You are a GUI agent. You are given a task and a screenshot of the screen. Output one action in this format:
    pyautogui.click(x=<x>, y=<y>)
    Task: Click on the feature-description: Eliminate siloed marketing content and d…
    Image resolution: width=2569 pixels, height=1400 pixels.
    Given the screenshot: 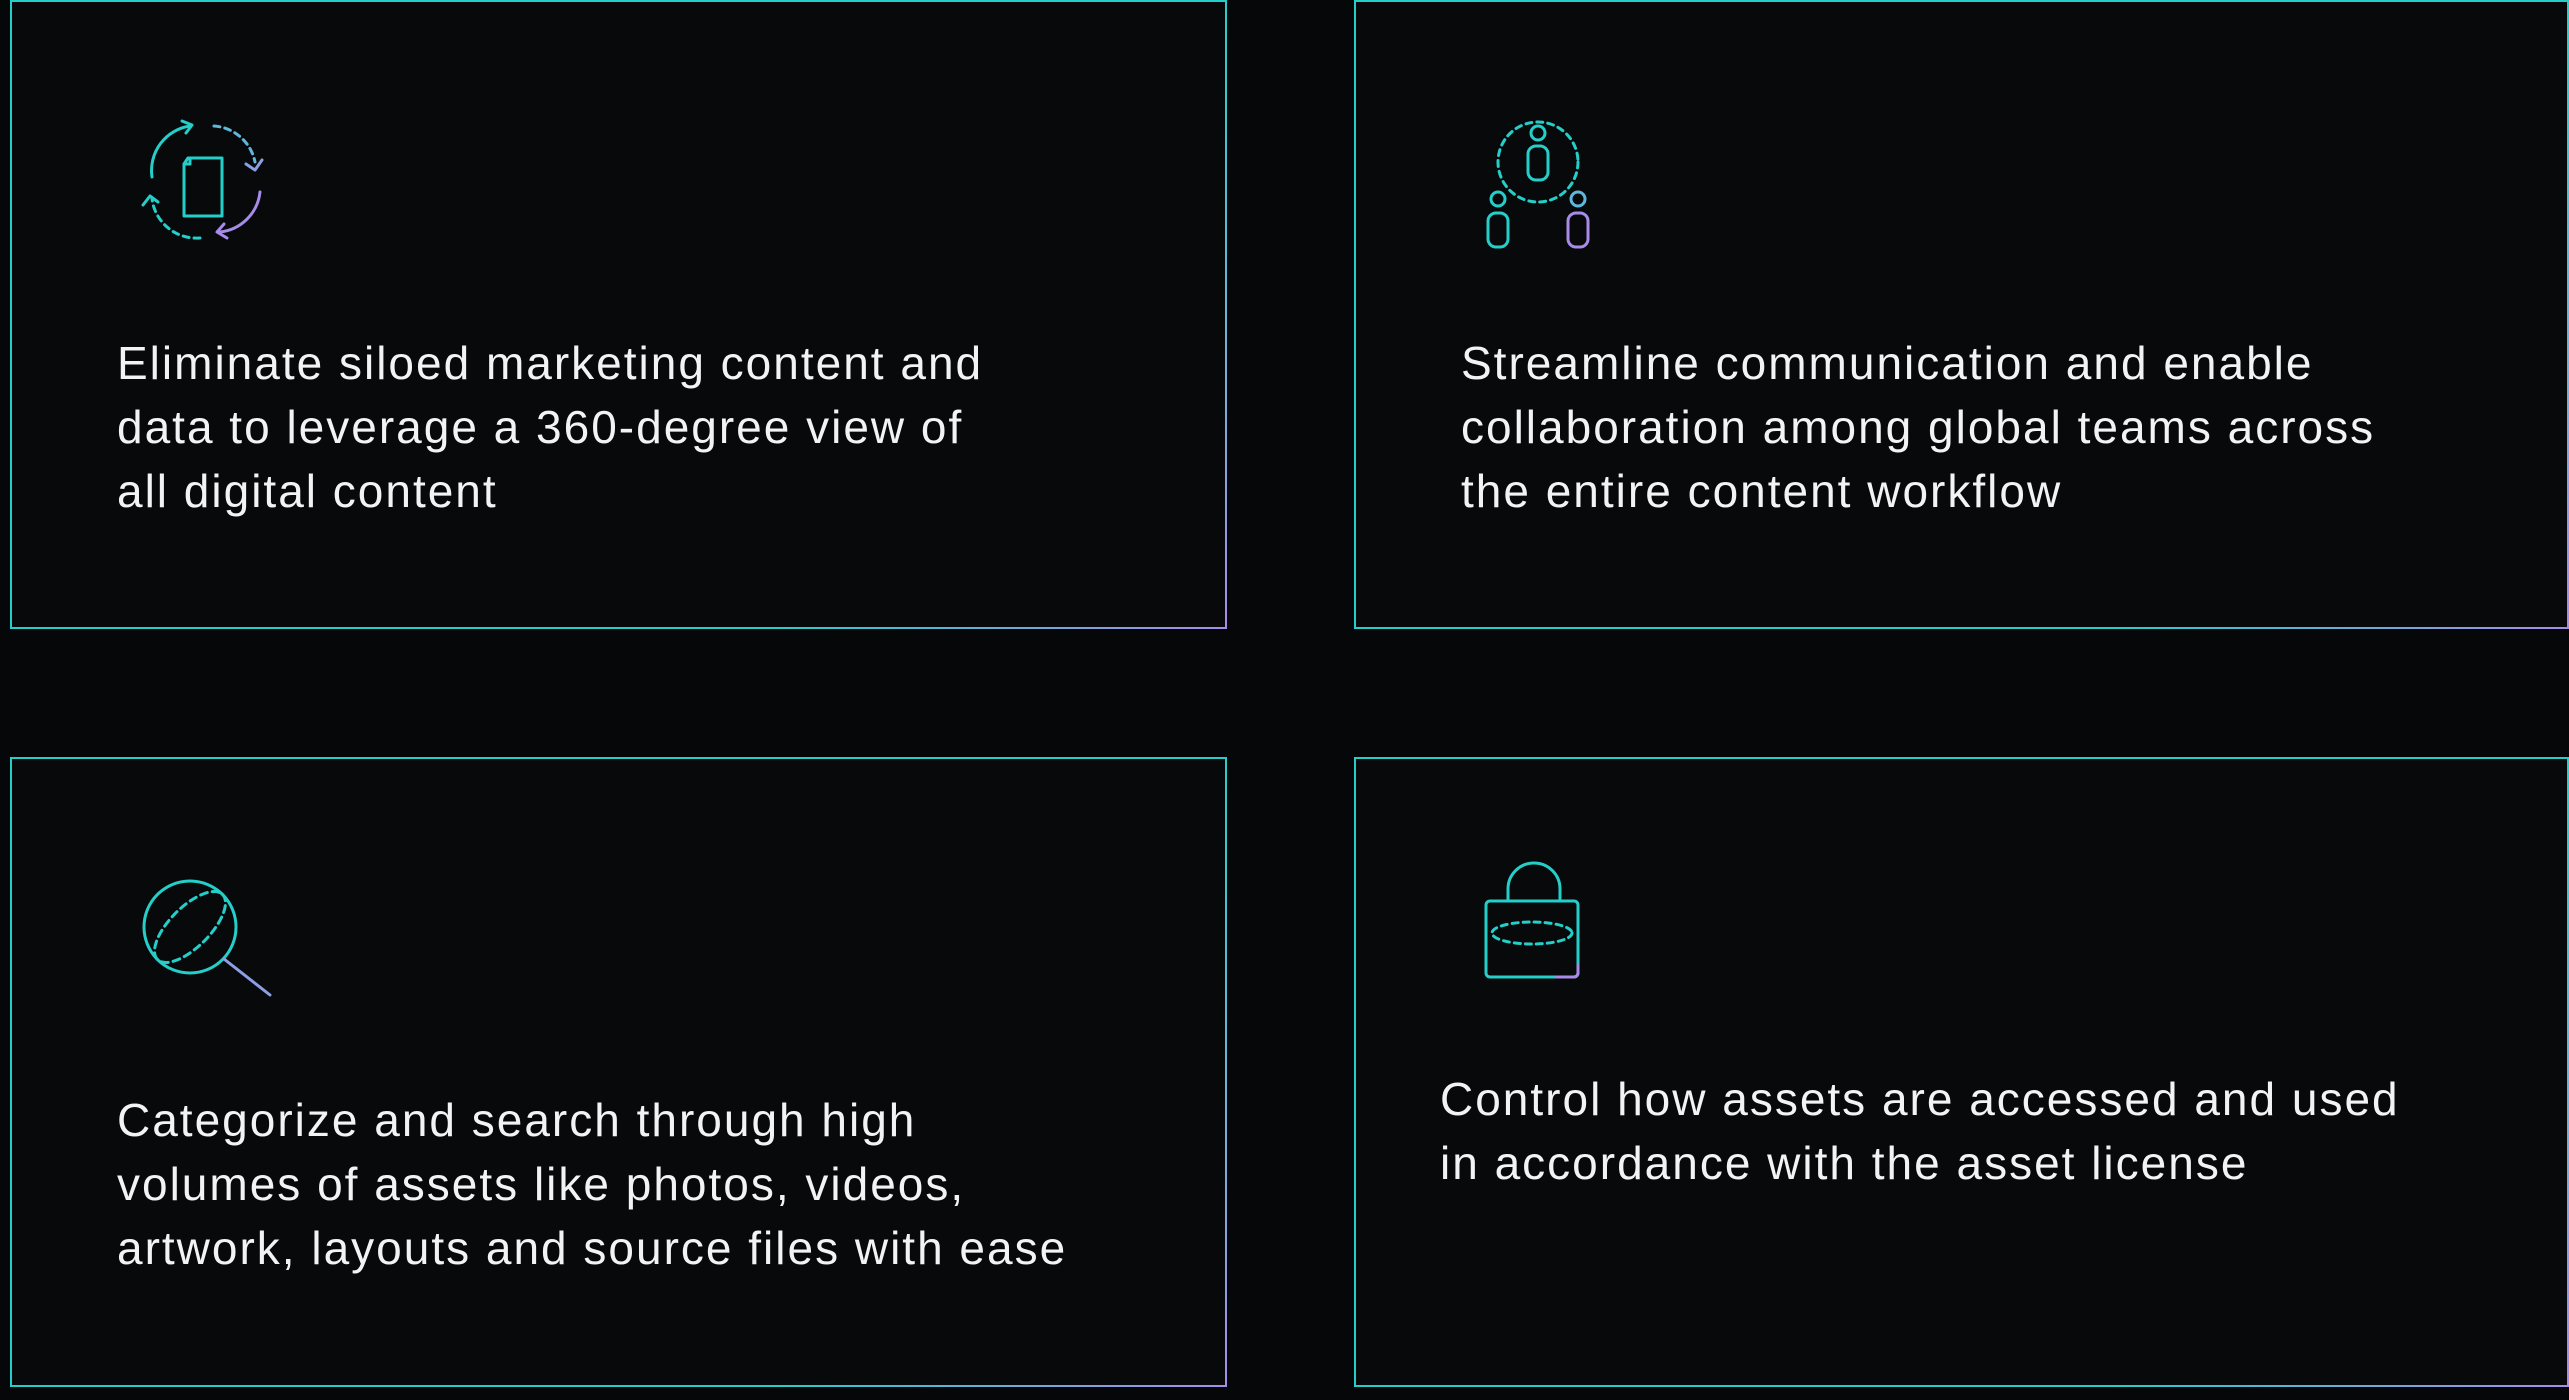 What is the action you would take?
    pyautogui.click(x=550, y=427)
    